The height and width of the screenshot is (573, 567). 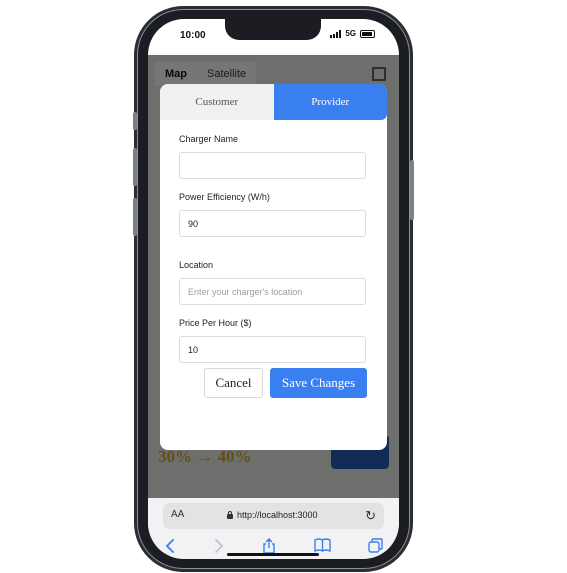 What do you see at coordinates (230, 515) in the screenshot?
I see `lock-icon` at bounding box center [230, 515].